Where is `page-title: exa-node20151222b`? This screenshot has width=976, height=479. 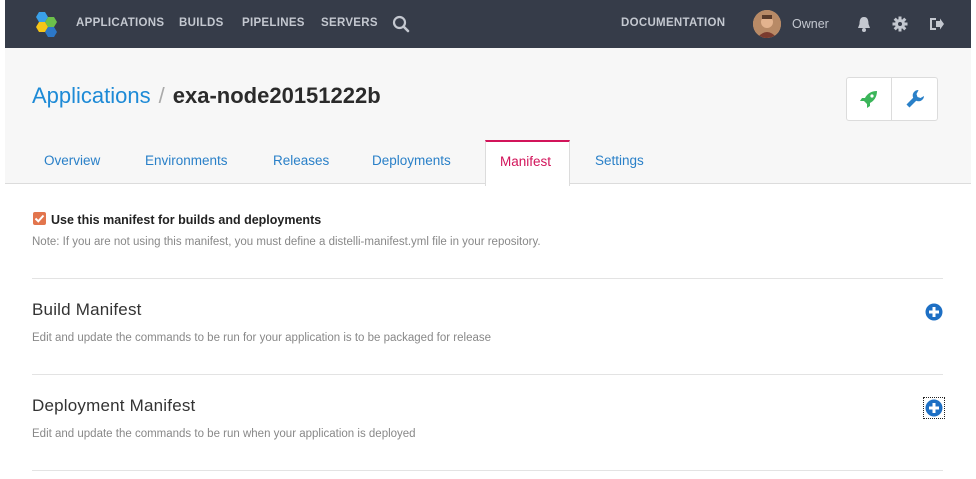
page-title: exa-node20151222b is located at coordinates (276, 95).